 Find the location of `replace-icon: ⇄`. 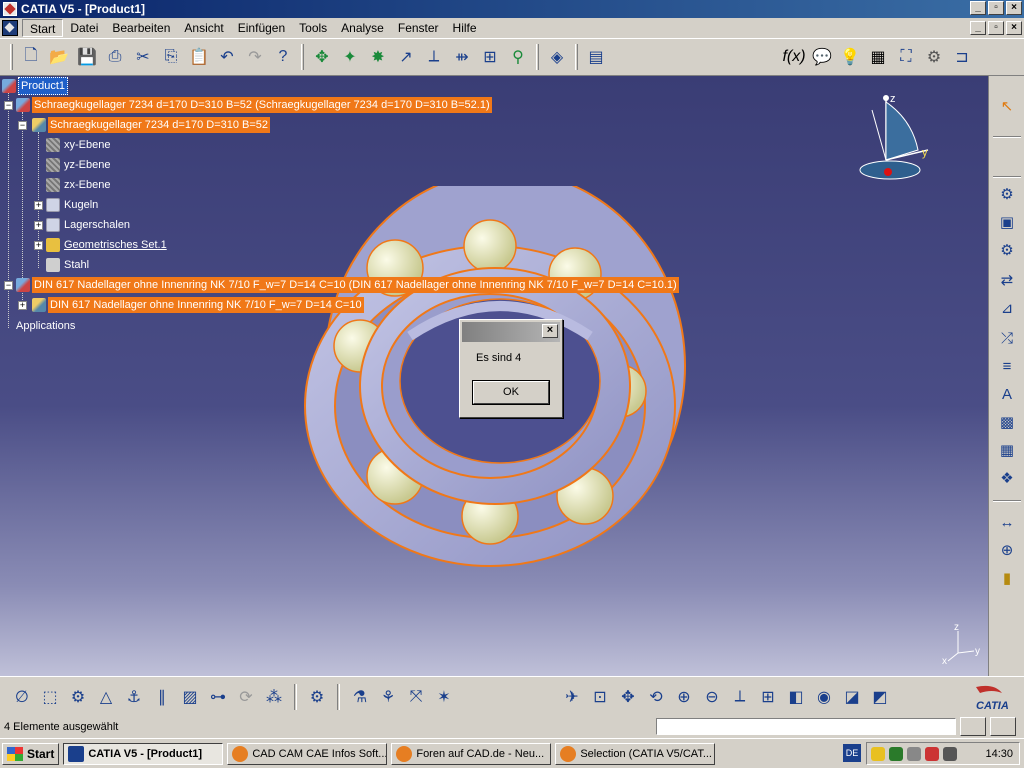

replace-icon: ⇄ is located at coordinates (1007, 280).